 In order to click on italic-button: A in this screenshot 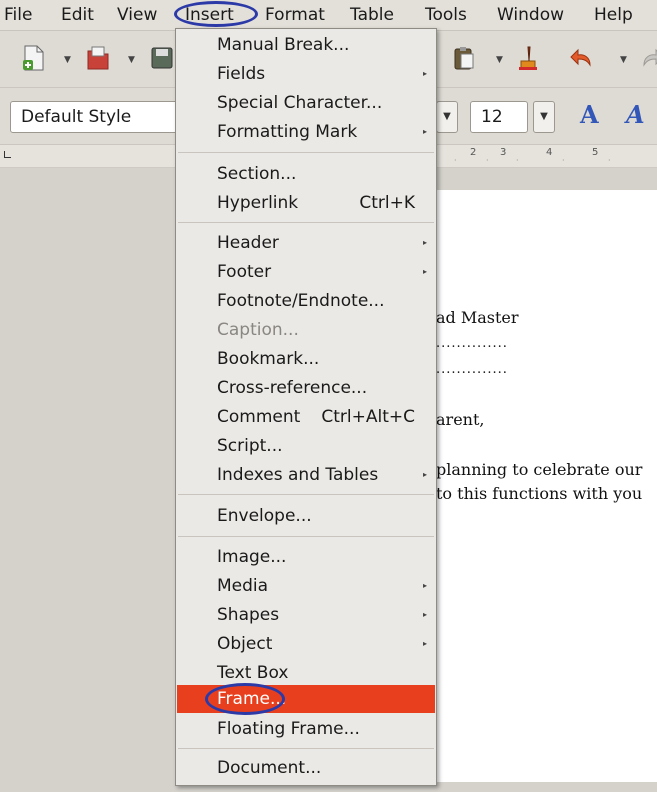, I will do `click(635, 114)`.